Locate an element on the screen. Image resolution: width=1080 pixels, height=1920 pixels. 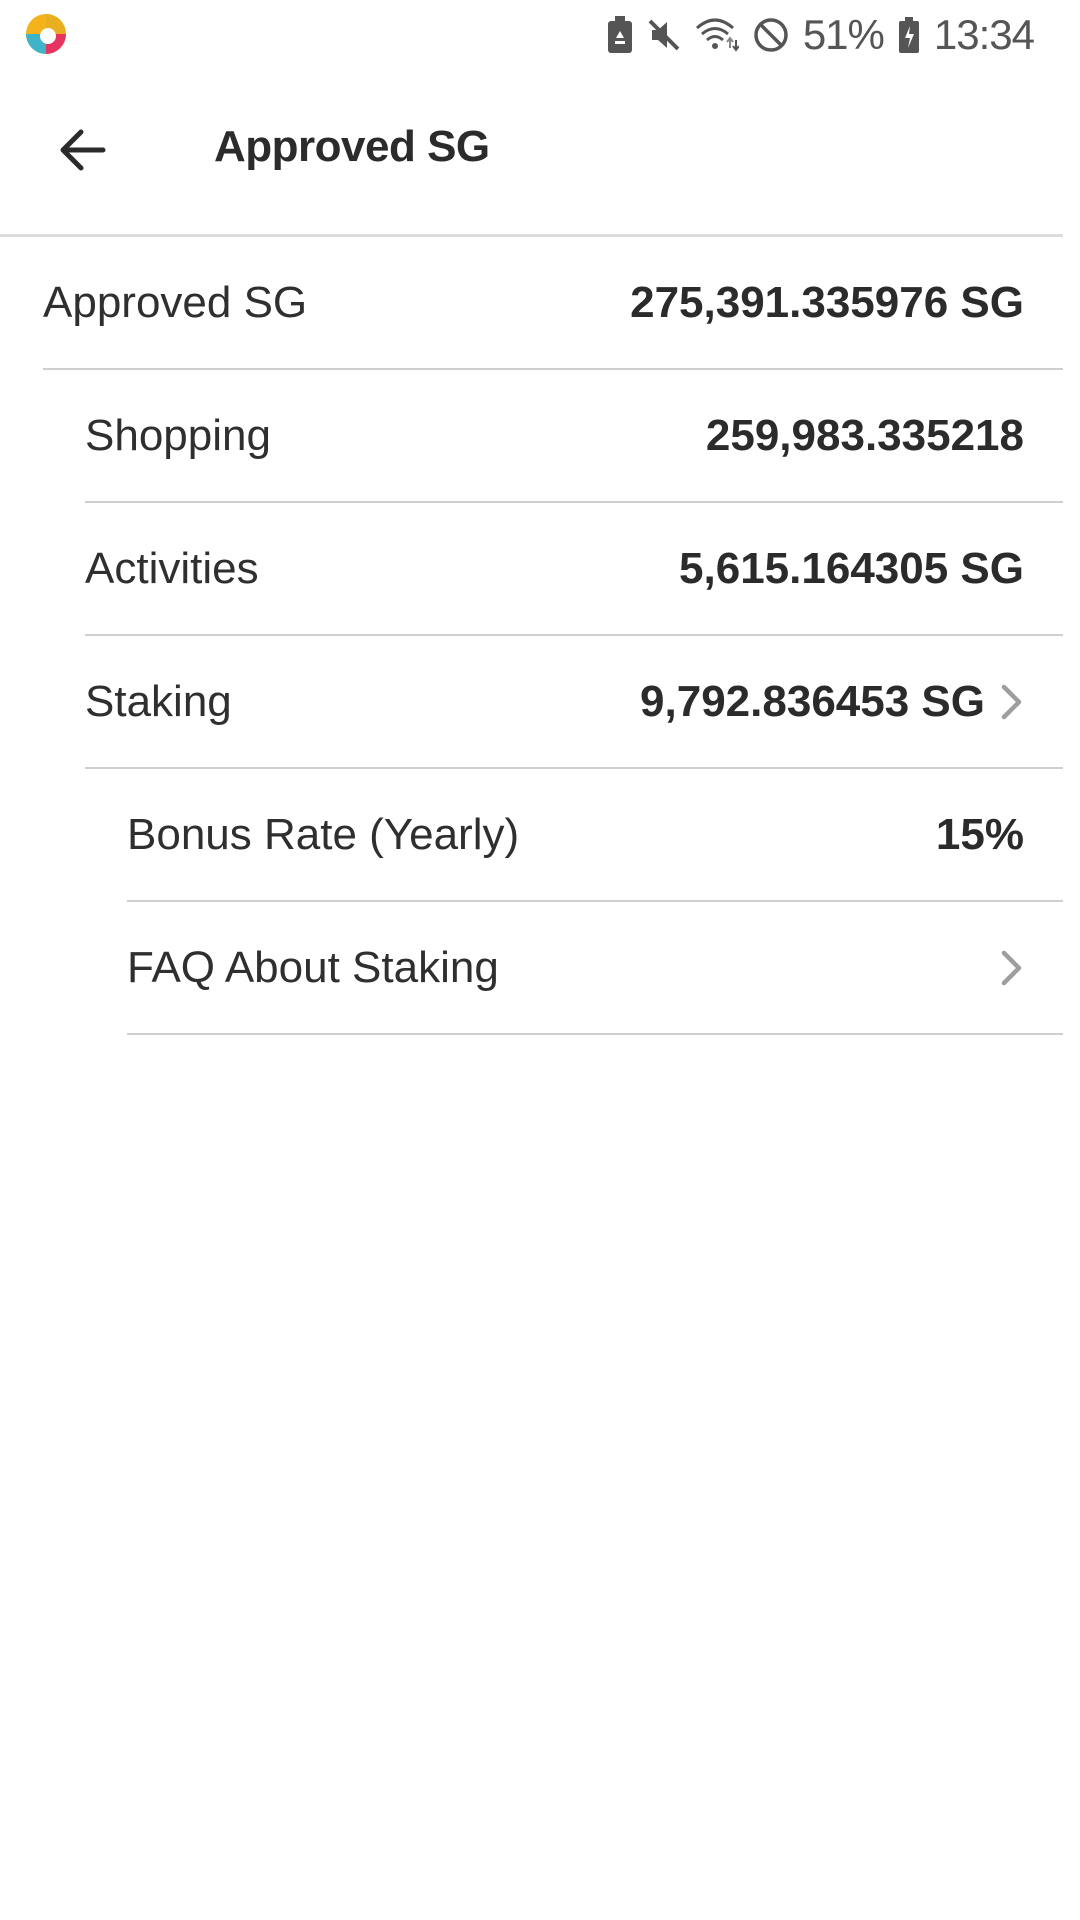
staking-amount: 9,792.836453 SG is located at coordinates (812, 701).